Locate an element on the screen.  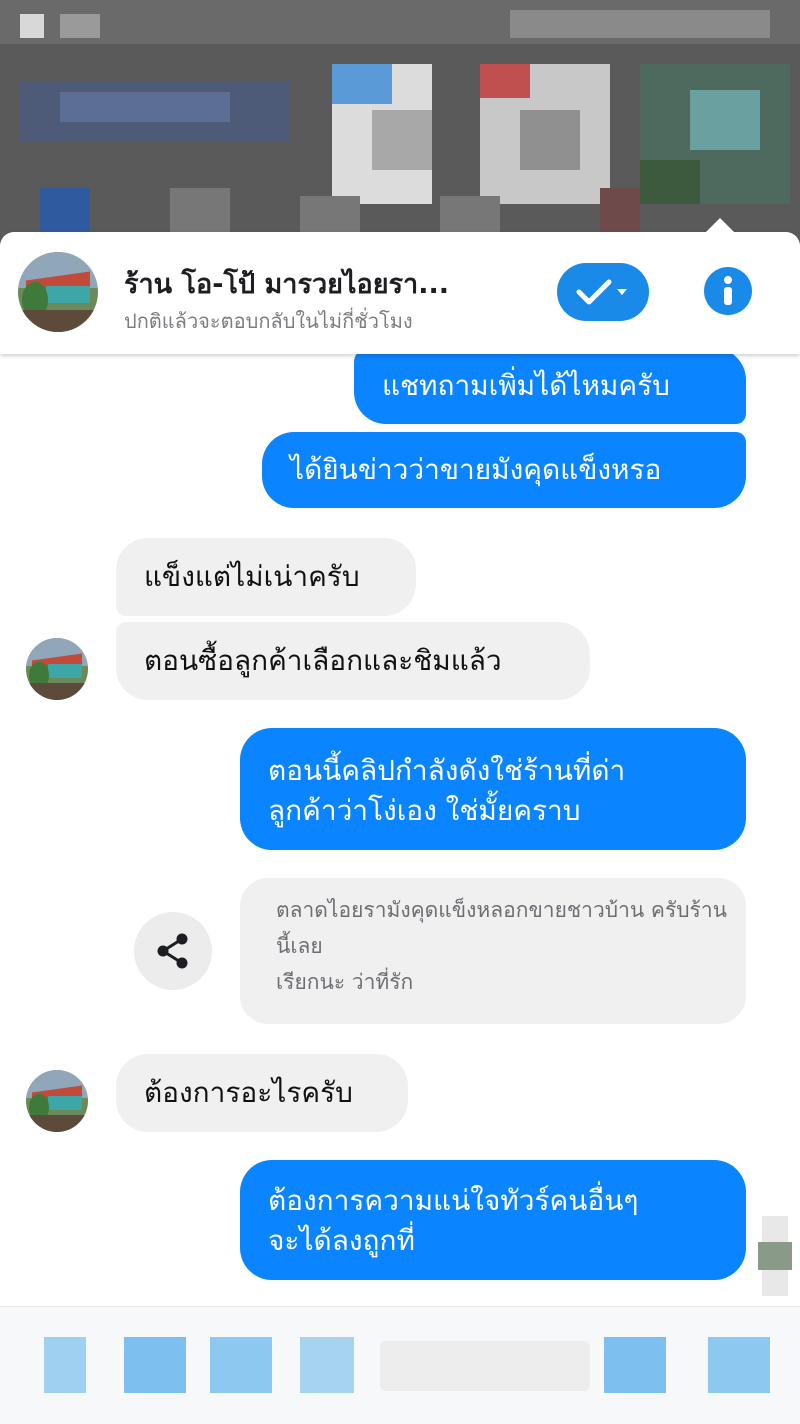
outgoing-message: แชทถามเพิ่มได้ไหมครับ is located at coordinates (550, 386).